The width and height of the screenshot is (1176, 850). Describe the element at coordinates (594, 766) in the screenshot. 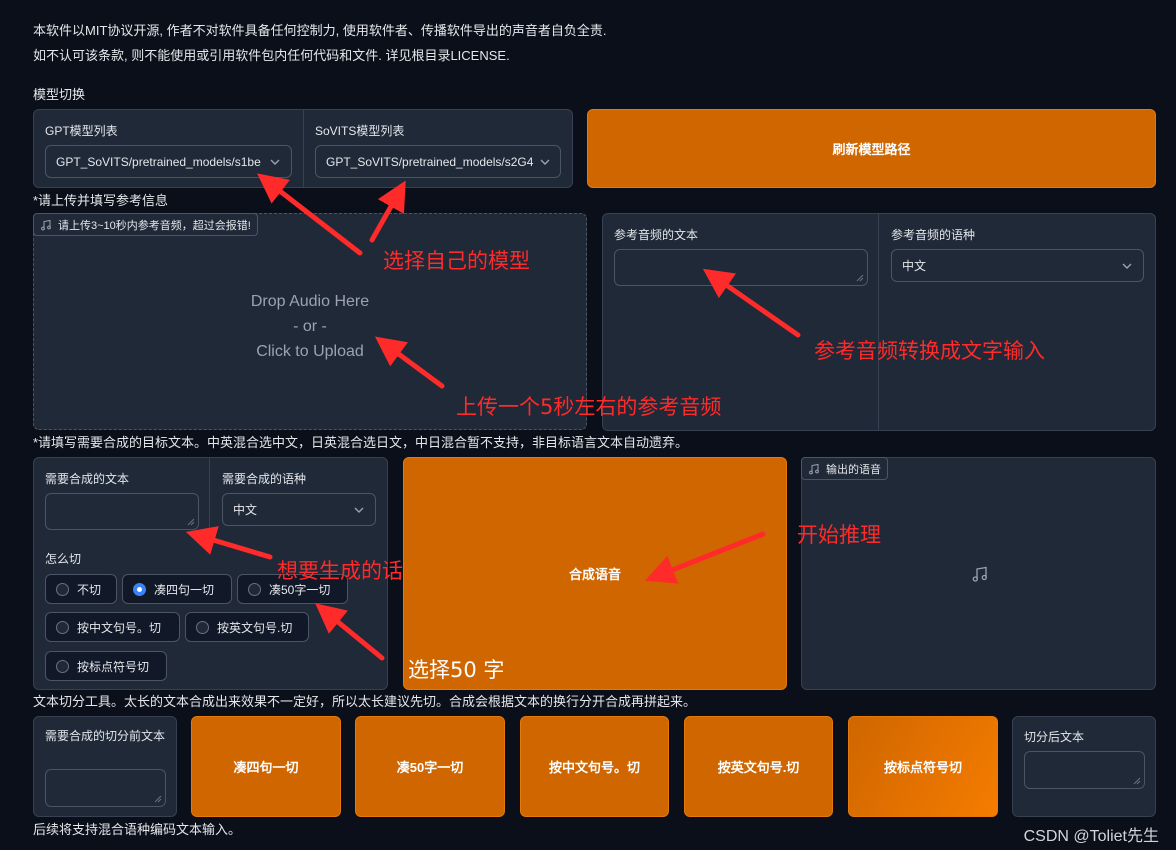

I see `split-cn-period-button: 按中文句号。切` at that location.